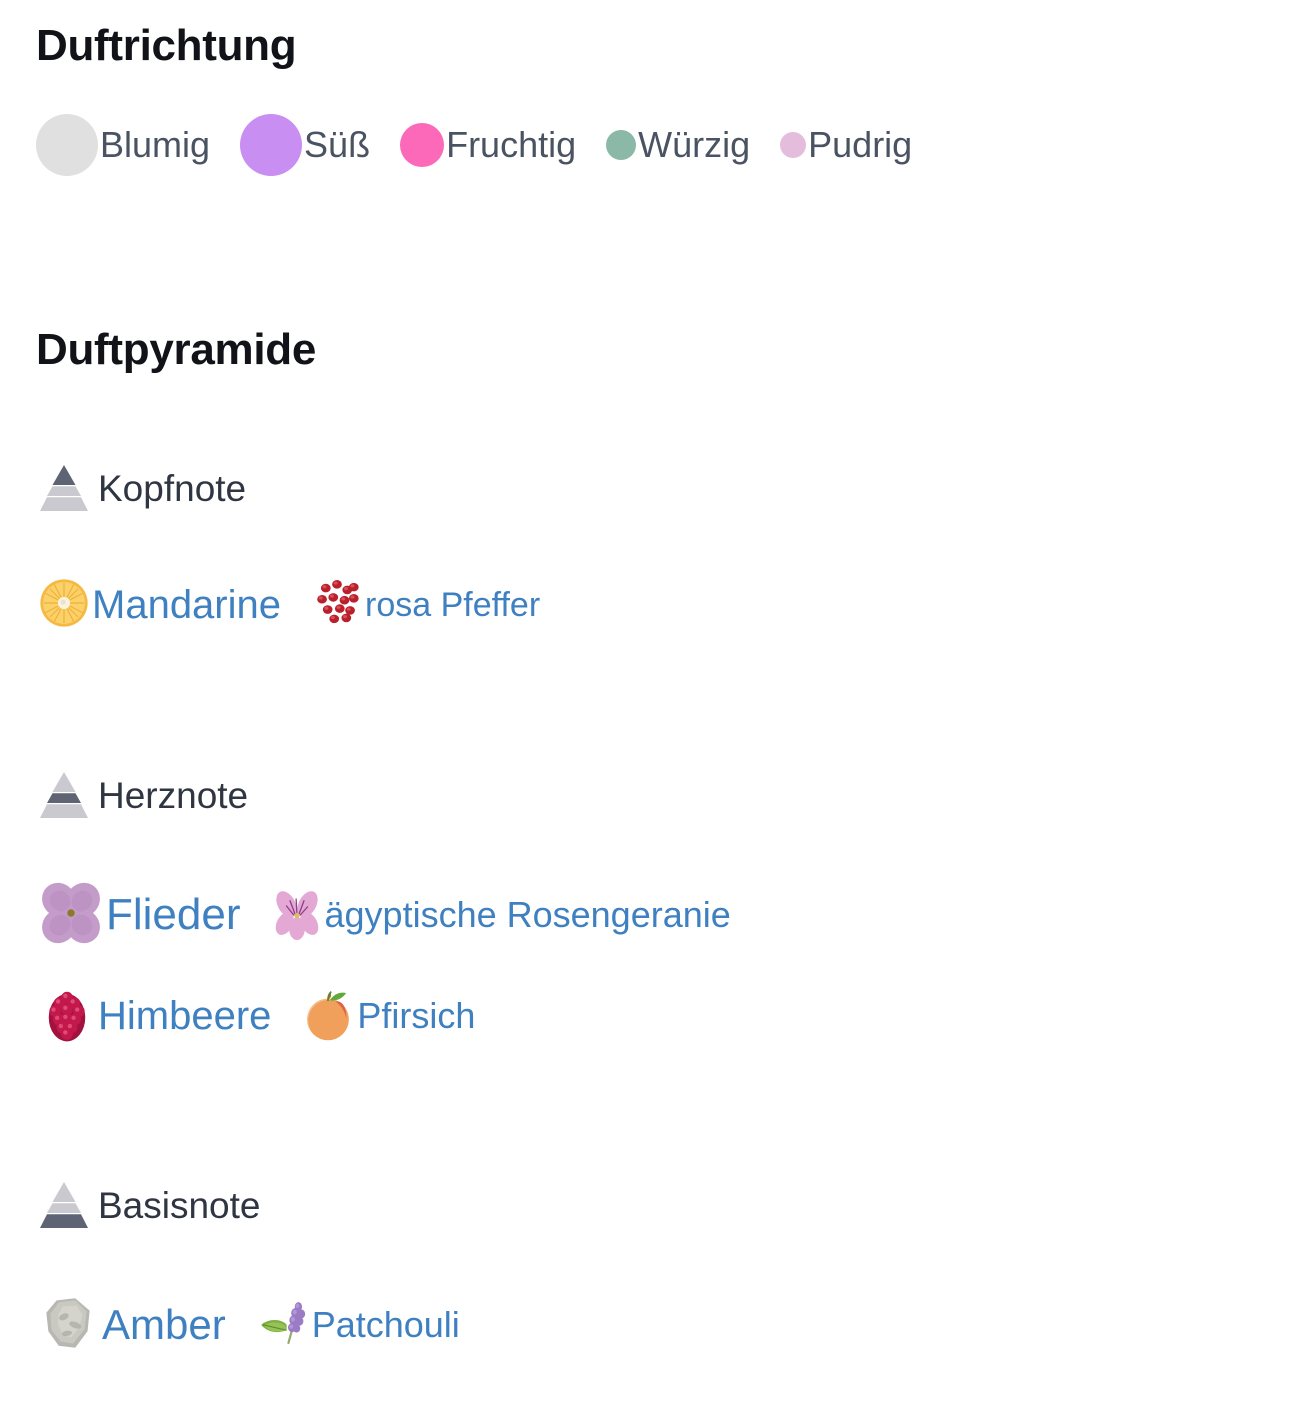 This screenshot has height=1417, width=1290. Describe the element at coordinates (164, 1325) in the screenshot. I see `ingredient-link: Amber` at that location.